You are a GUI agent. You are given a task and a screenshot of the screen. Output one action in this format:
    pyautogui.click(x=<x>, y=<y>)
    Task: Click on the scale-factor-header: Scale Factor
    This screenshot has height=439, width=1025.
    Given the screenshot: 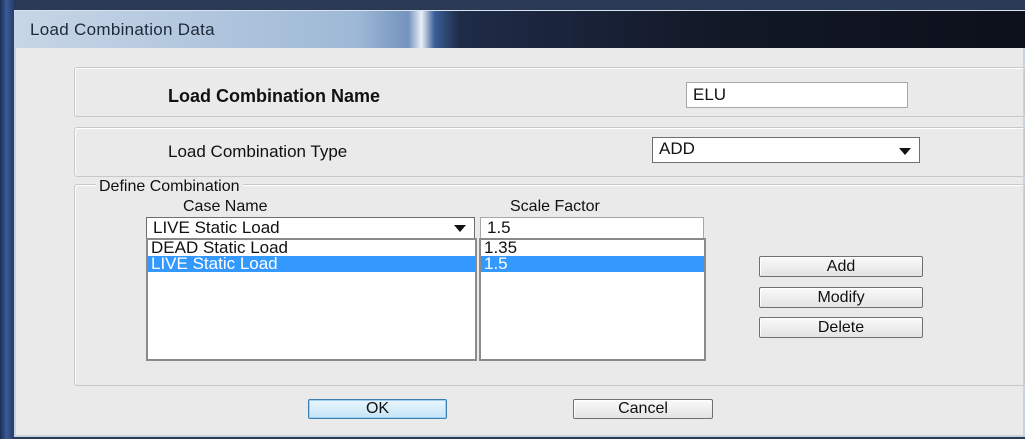 What is the action you would take?
    pyautogui.click(x=555, y=206)
    